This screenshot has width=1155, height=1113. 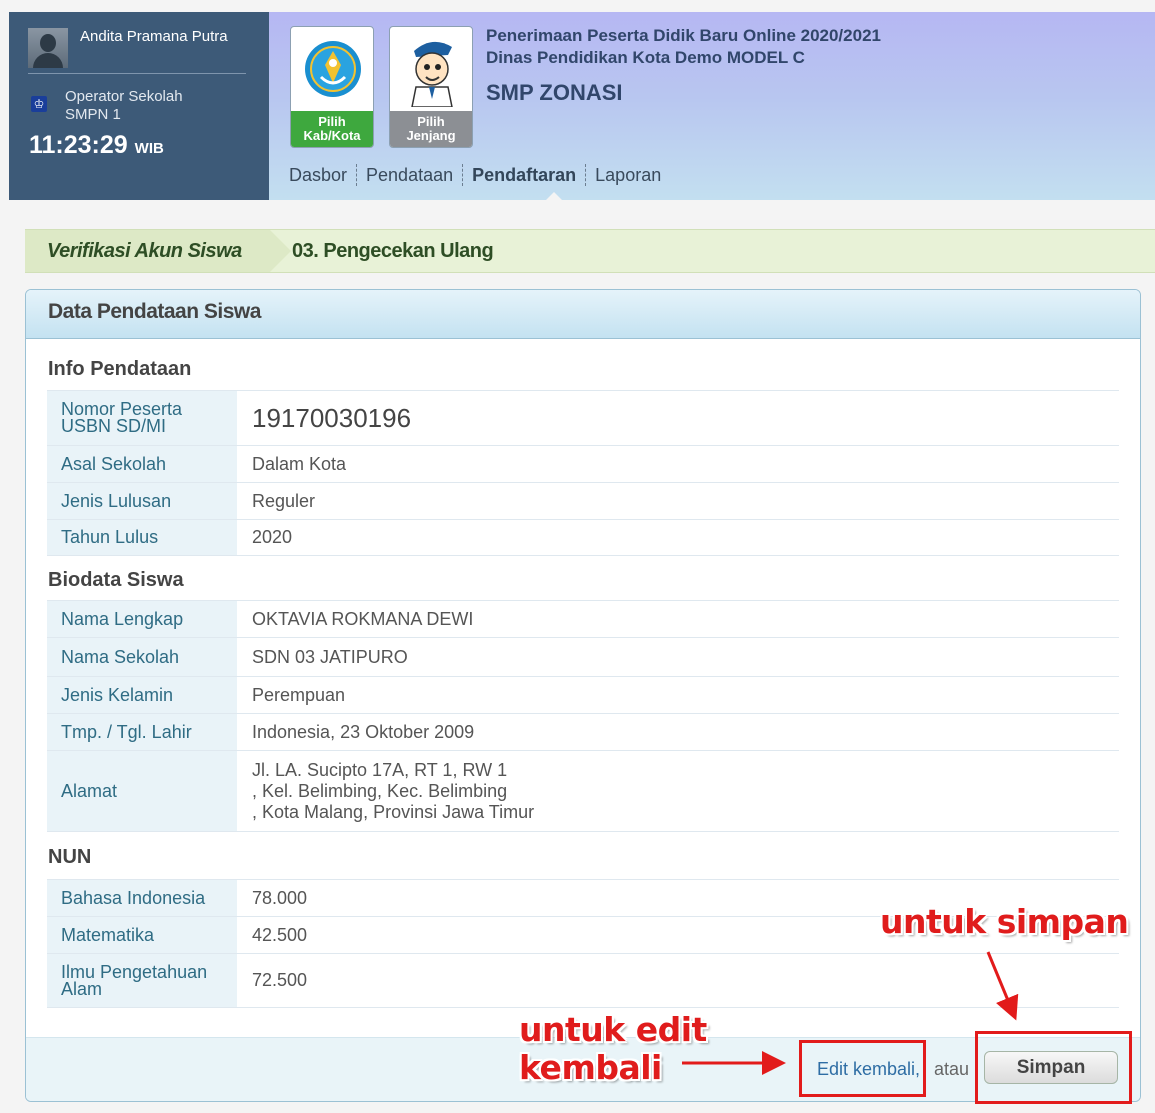 I want to click on row-value: Dalam Kota, so click(x=299, y=463).